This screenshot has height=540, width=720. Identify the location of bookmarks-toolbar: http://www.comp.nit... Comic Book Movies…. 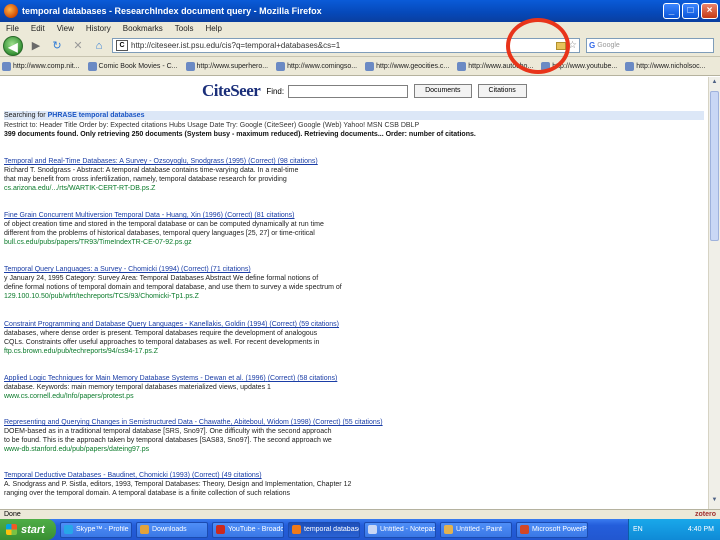
(360, 66).